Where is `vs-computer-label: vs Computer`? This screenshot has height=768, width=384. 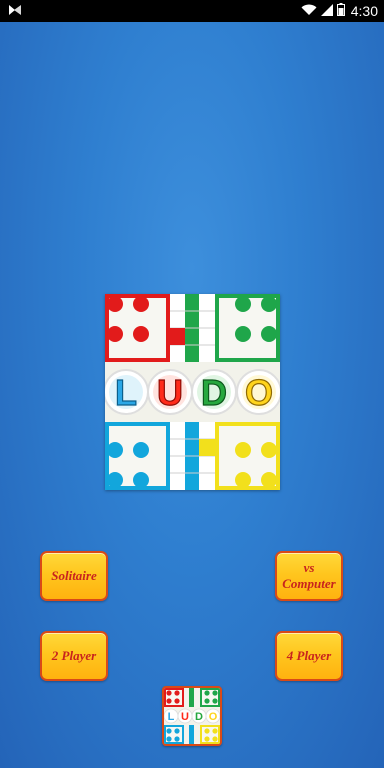 vs-computer-label: vs Computer is located at coordinates (309, 576).